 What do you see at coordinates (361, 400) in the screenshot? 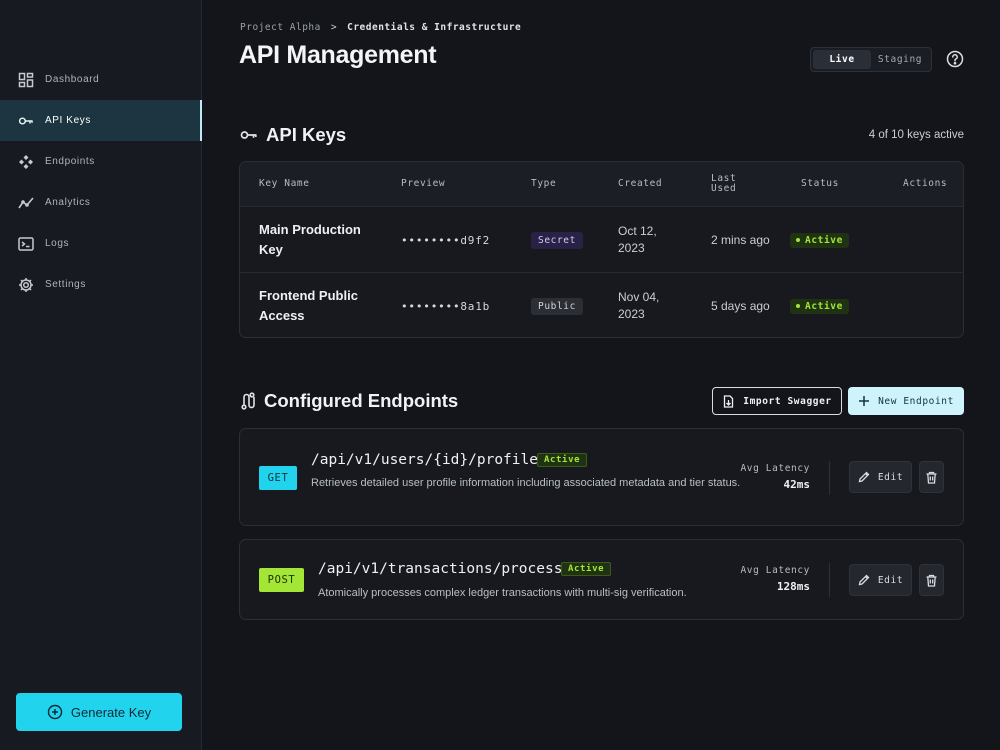
I see `endpoints-title: Configured Endpoints` at bounding box center [361, 400].